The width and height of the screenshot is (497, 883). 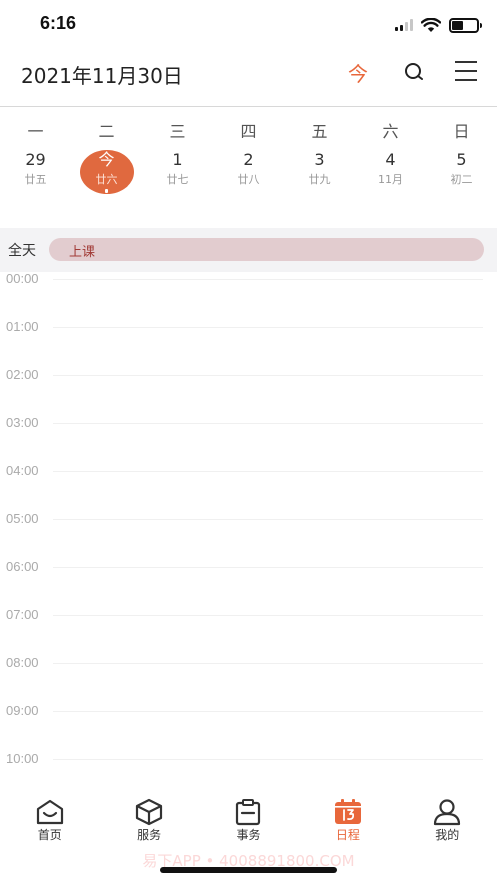 I want to click on tab-label: 我的, so click(x=447, y=835).